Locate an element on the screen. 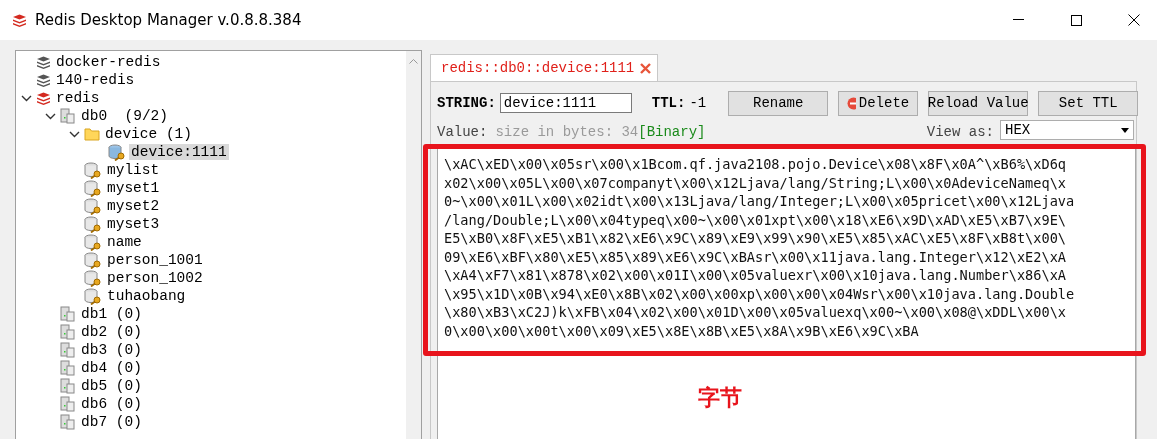  type-label: STRING: is located at coordinates (466, 103).